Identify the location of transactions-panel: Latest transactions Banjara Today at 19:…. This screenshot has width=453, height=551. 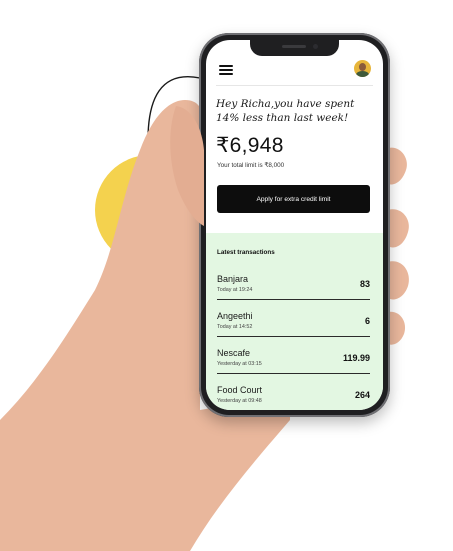
(294, 321).